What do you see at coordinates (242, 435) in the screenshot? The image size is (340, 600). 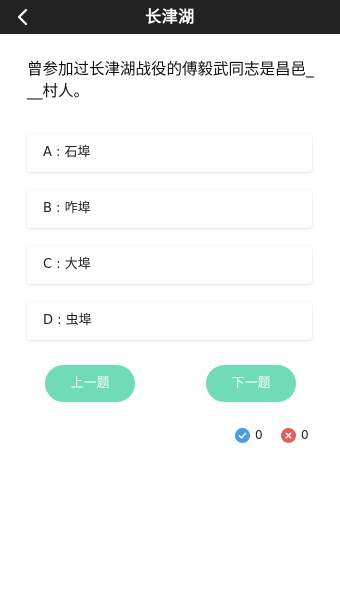 I see `check-circle-icon` at bounding box center [242, 435].